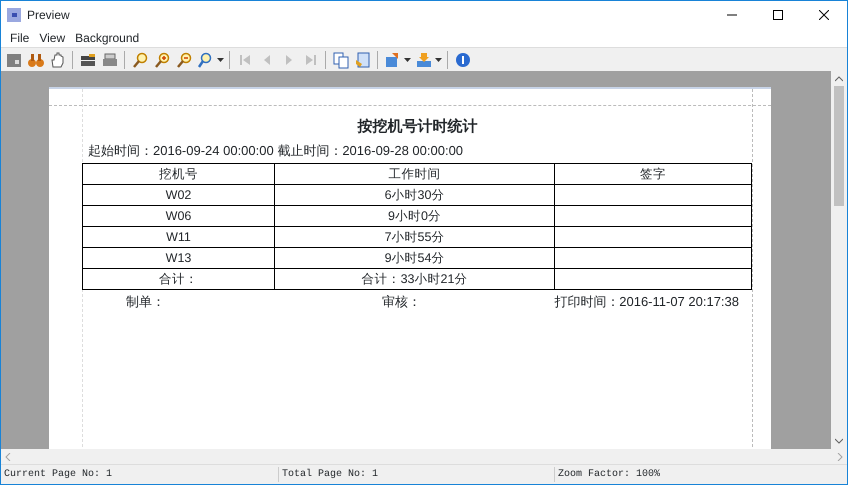 The width and height of the screenshot is (848, 485). Describe the element at coordinates (178, 174) in the screenshot. I see `column-header: 挖机号` at that location.